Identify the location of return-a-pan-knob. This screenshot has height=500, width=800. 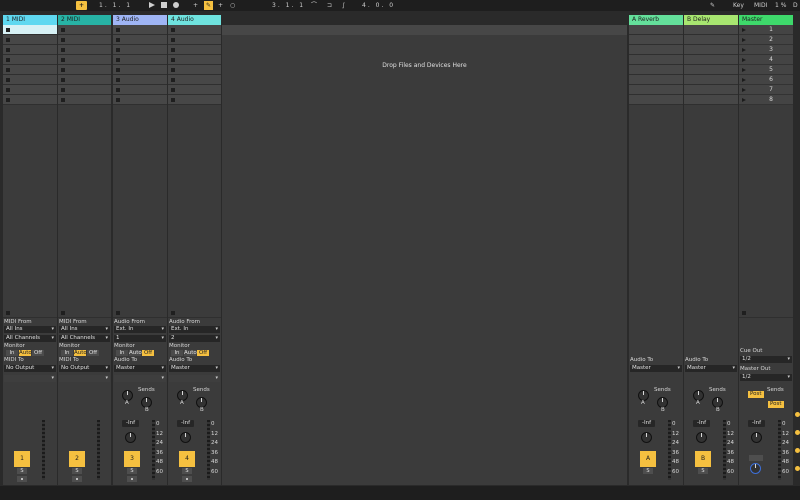
(646, 437).